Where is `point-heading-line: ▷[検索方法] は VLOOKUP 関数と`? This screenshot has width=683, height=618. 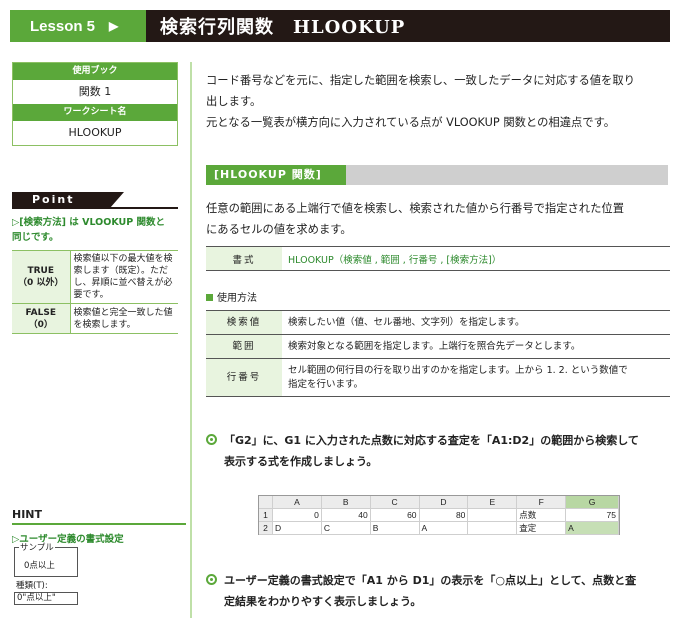
point-heading-line: ▷[検索方法] は VLOOKUP 関数と is located at coordinates (89, 222).